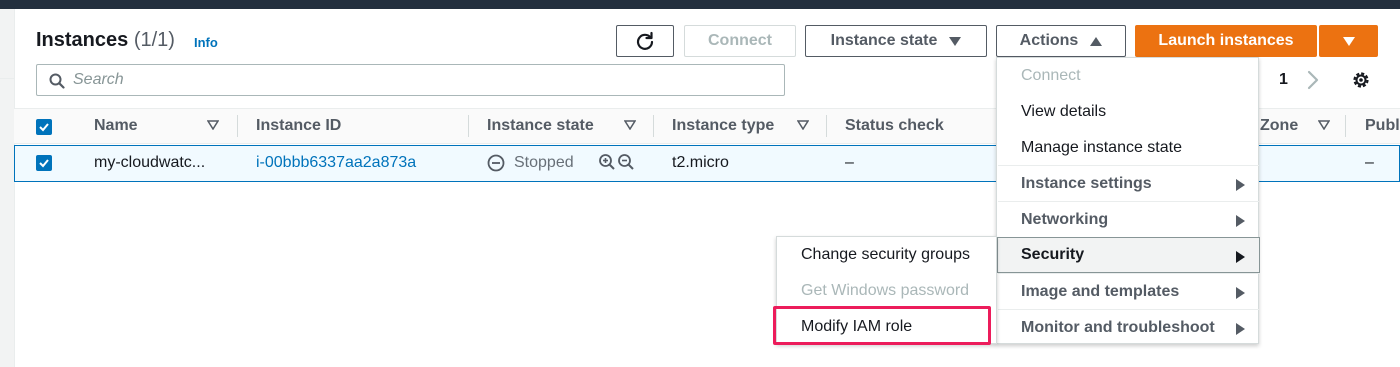 The image size is (1400, 367). I want to click on connect-button-label: Connect, so click(740, 40).